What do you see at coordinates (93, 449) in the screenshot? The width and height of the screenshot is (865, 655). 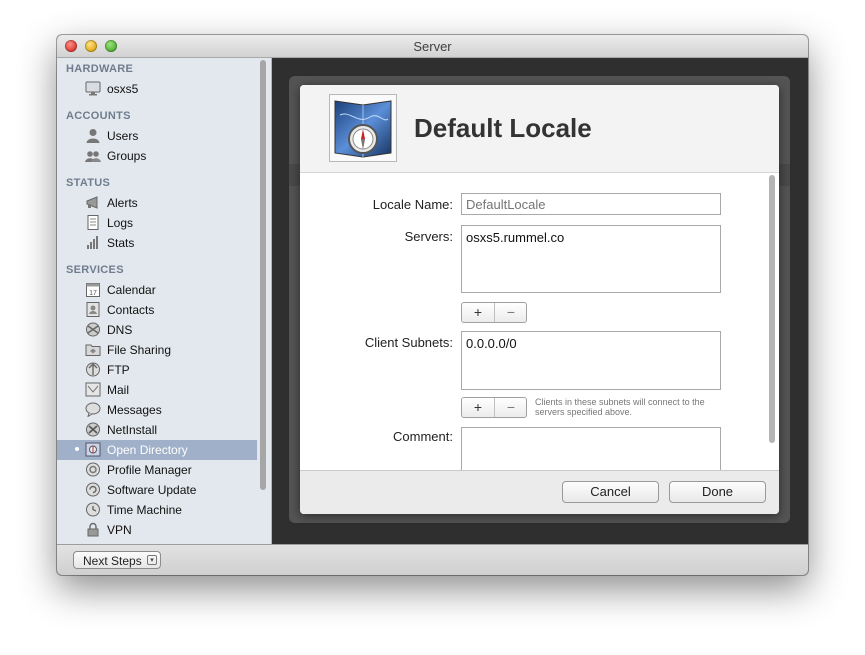 I see `open-directory-icon` at bounding box center [93, 449].